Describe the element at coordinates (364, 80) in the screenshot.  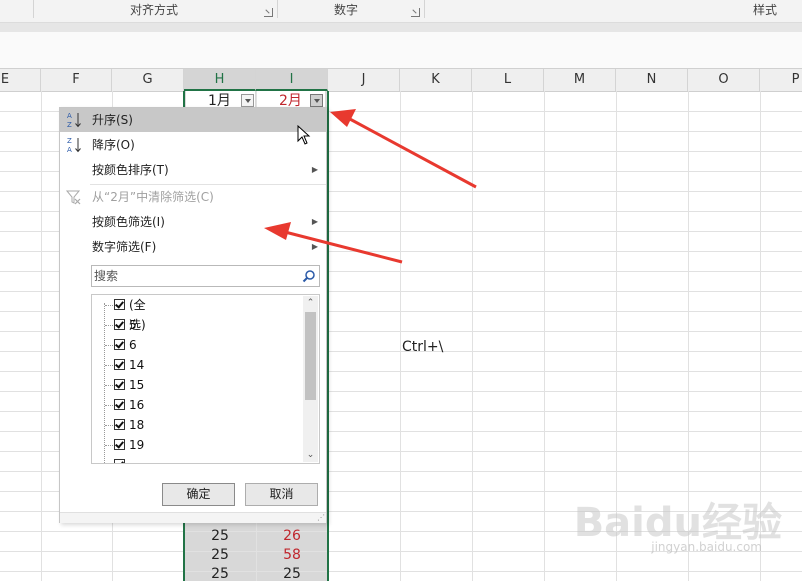
I see `column-header-j: J` at that location.